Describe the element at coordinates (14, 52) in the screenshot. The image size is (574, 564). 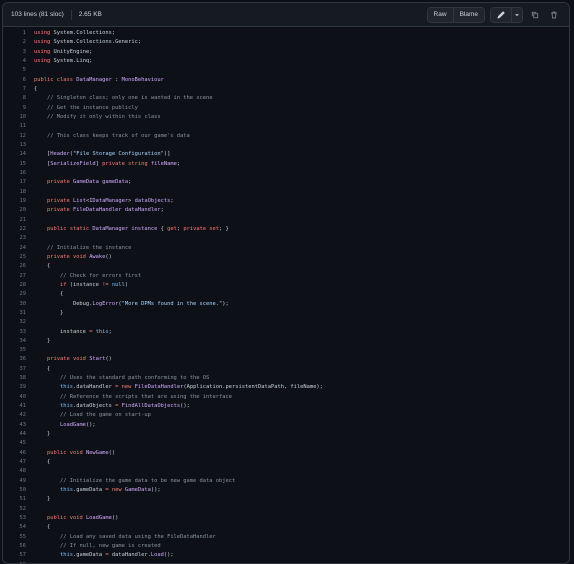
I see `line-number: 3` at that location.